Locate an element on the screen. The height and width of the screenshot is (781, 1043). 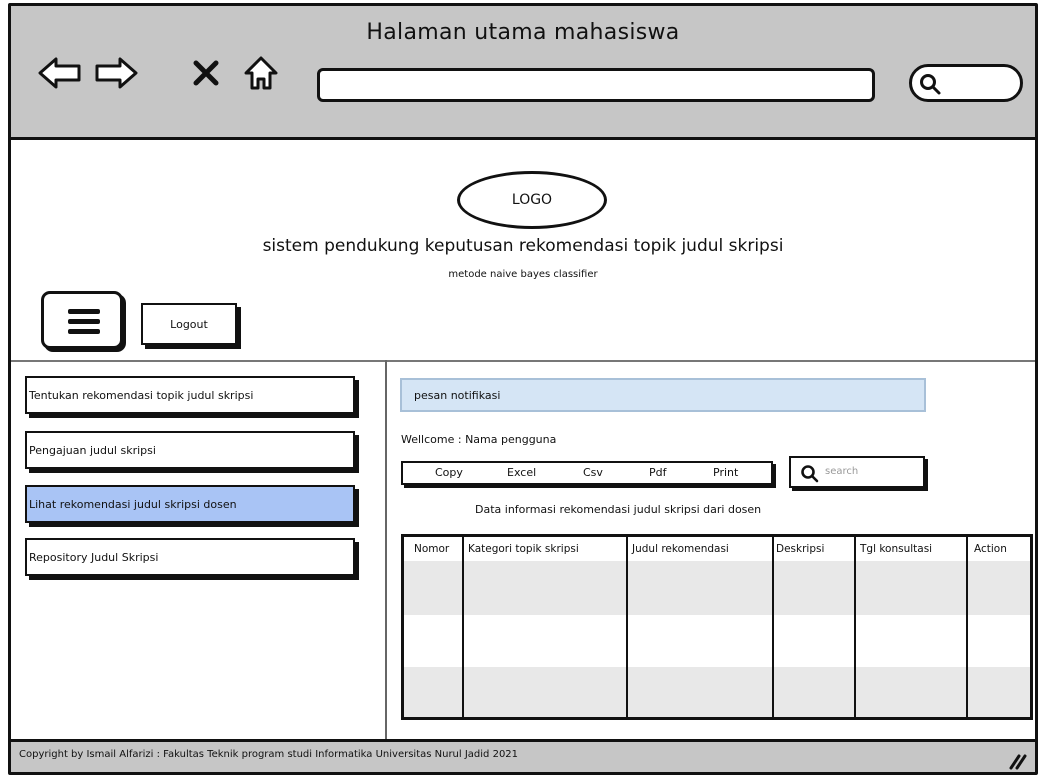
sidebar-item-tentukan-rekomendasi: Tentukan rekomendasi topik judul skripsi is located at coordinates (190, 395).